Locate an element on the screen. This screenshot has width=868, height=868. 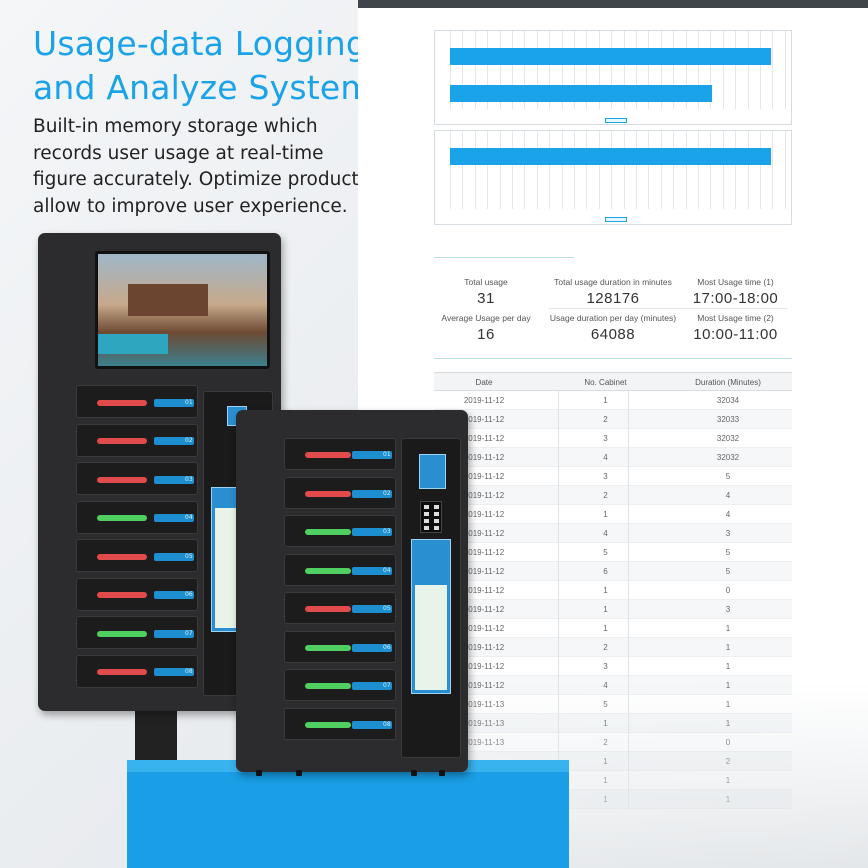
table-row: 2019-11-12 2 32033 is located at coordinates (613, 419).